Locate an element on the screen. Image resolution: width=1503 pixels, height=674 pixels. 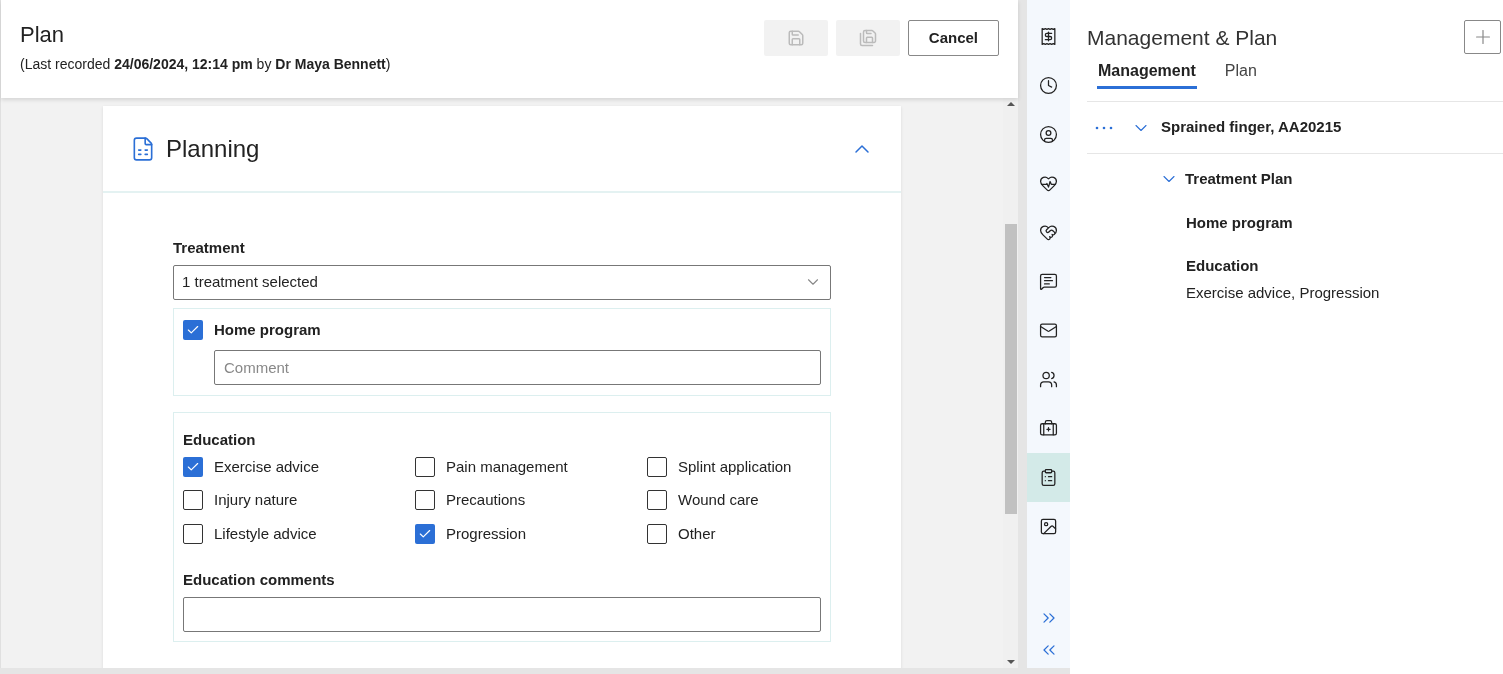
field-label: Education is located at coordinates (220, 440).